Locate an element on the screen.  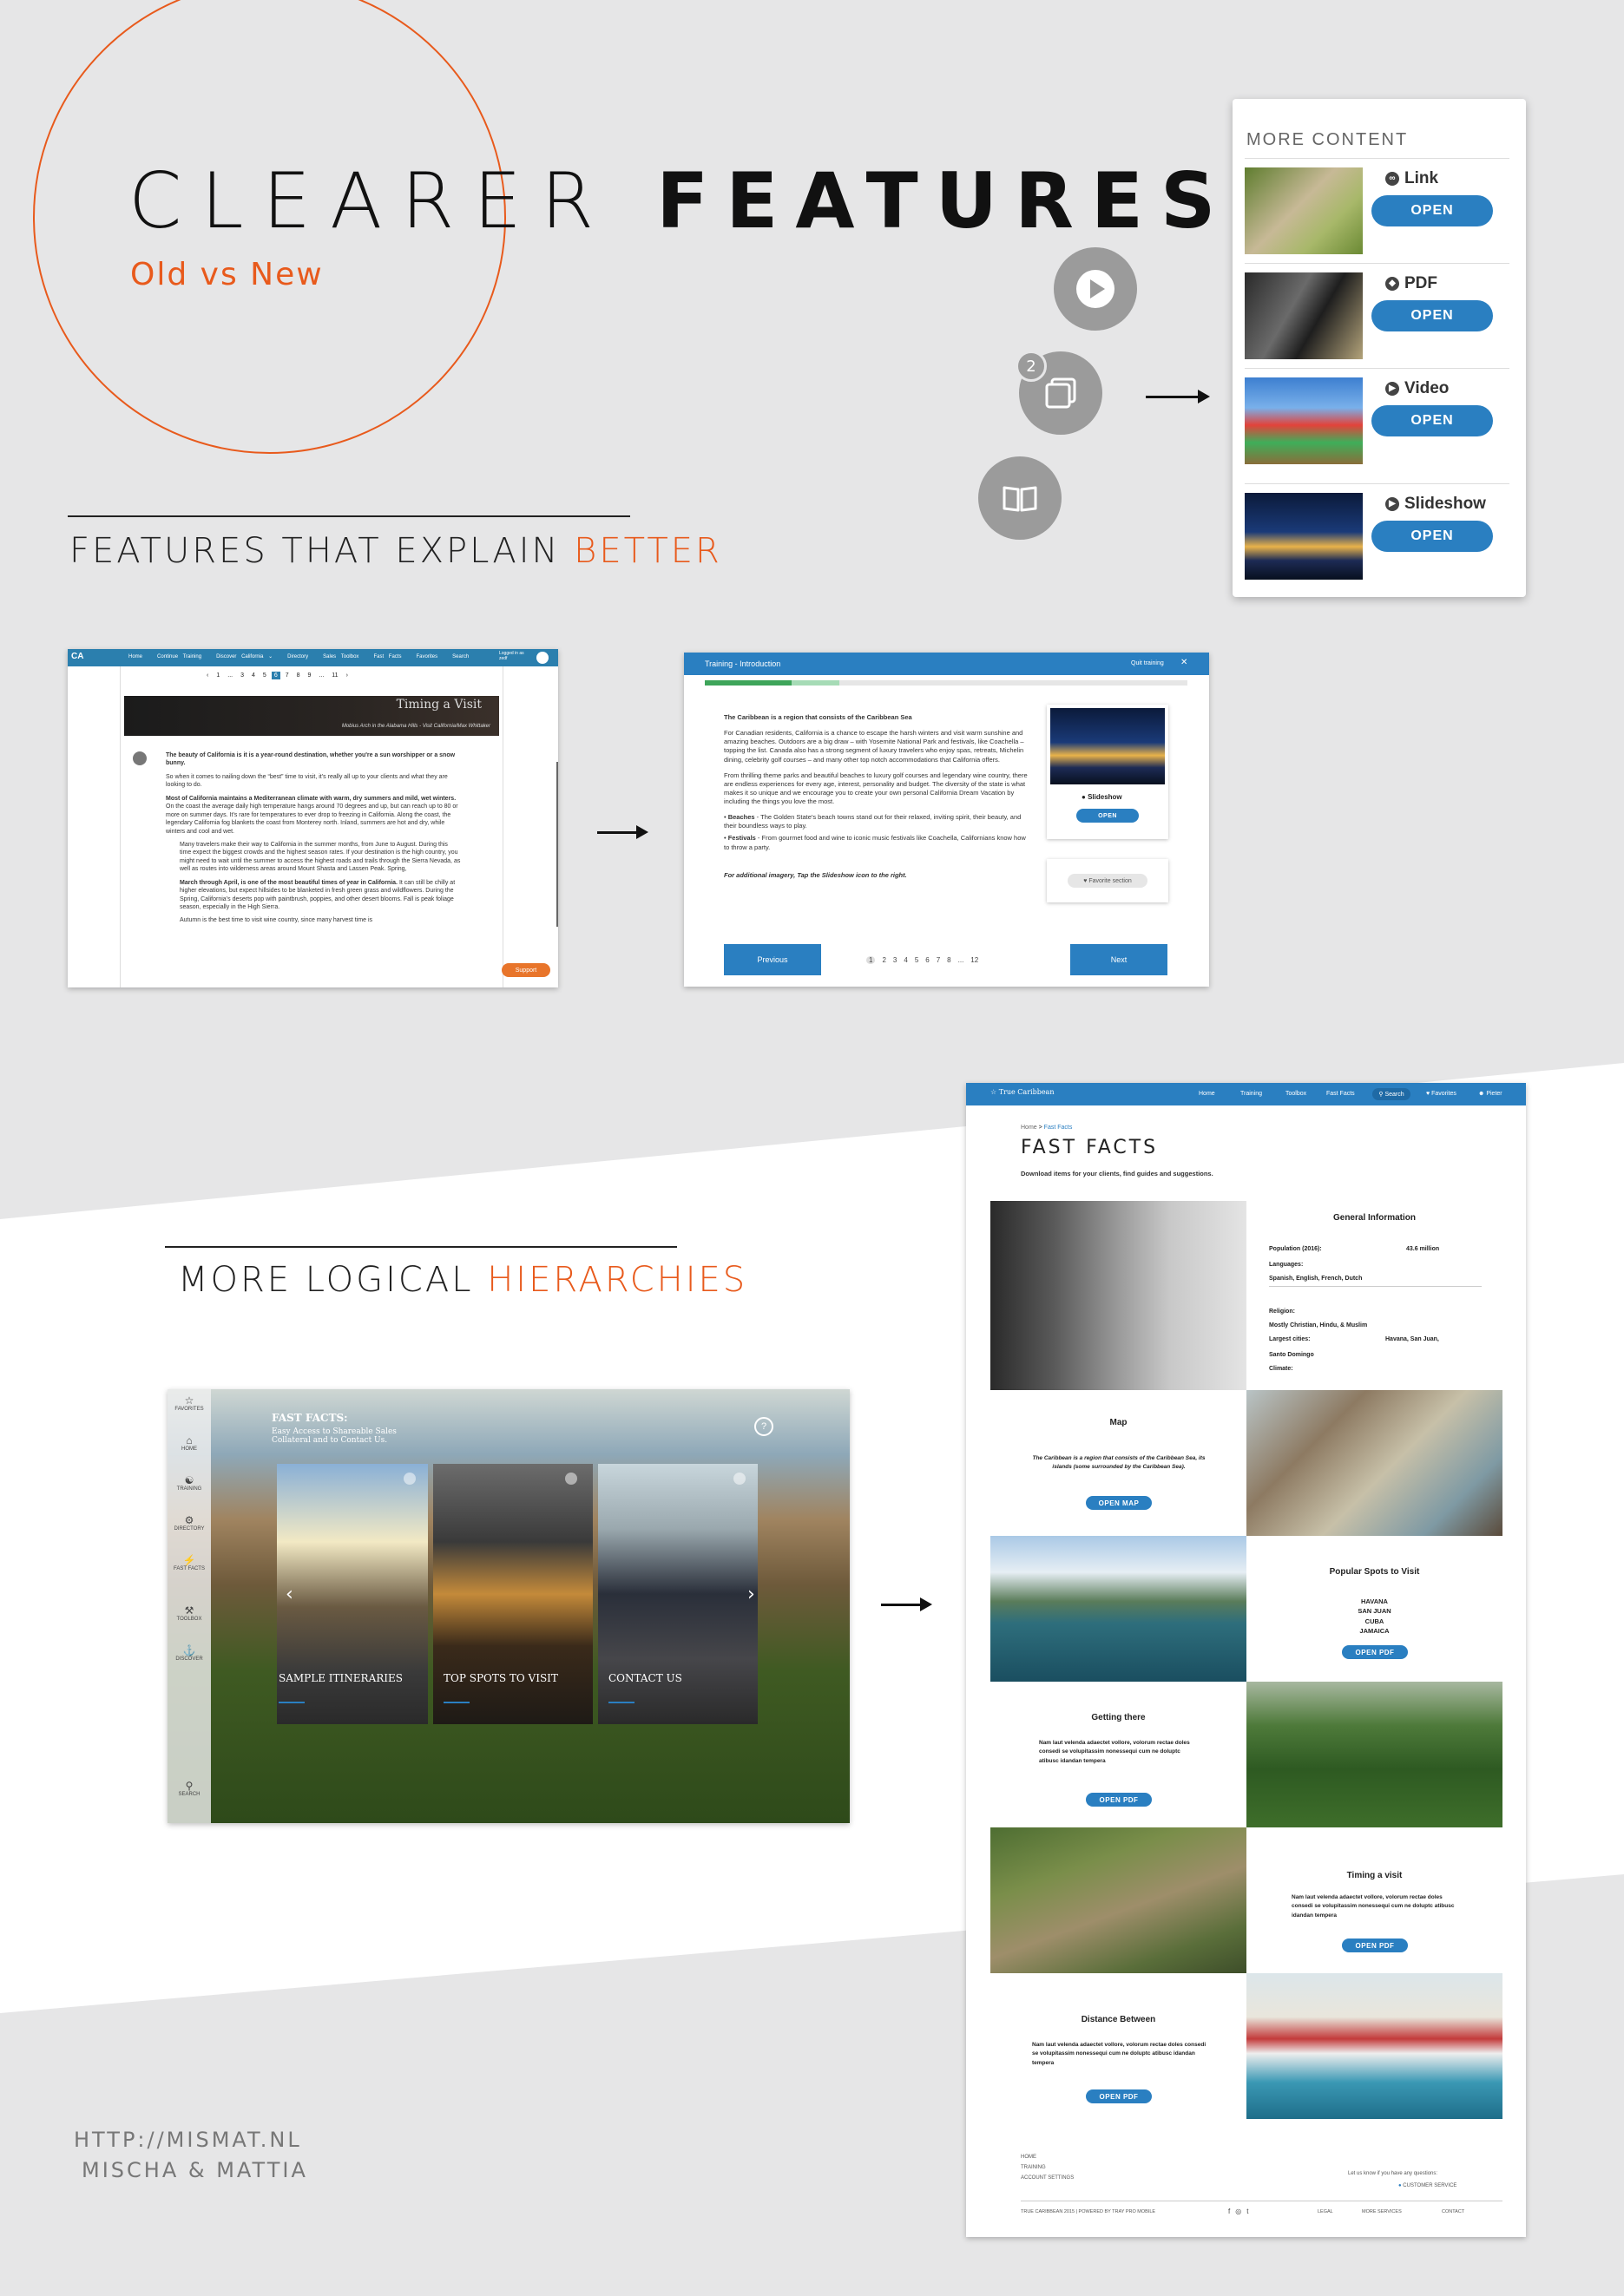
link-label: ∞ Link is located at coordinates (1411, 178).